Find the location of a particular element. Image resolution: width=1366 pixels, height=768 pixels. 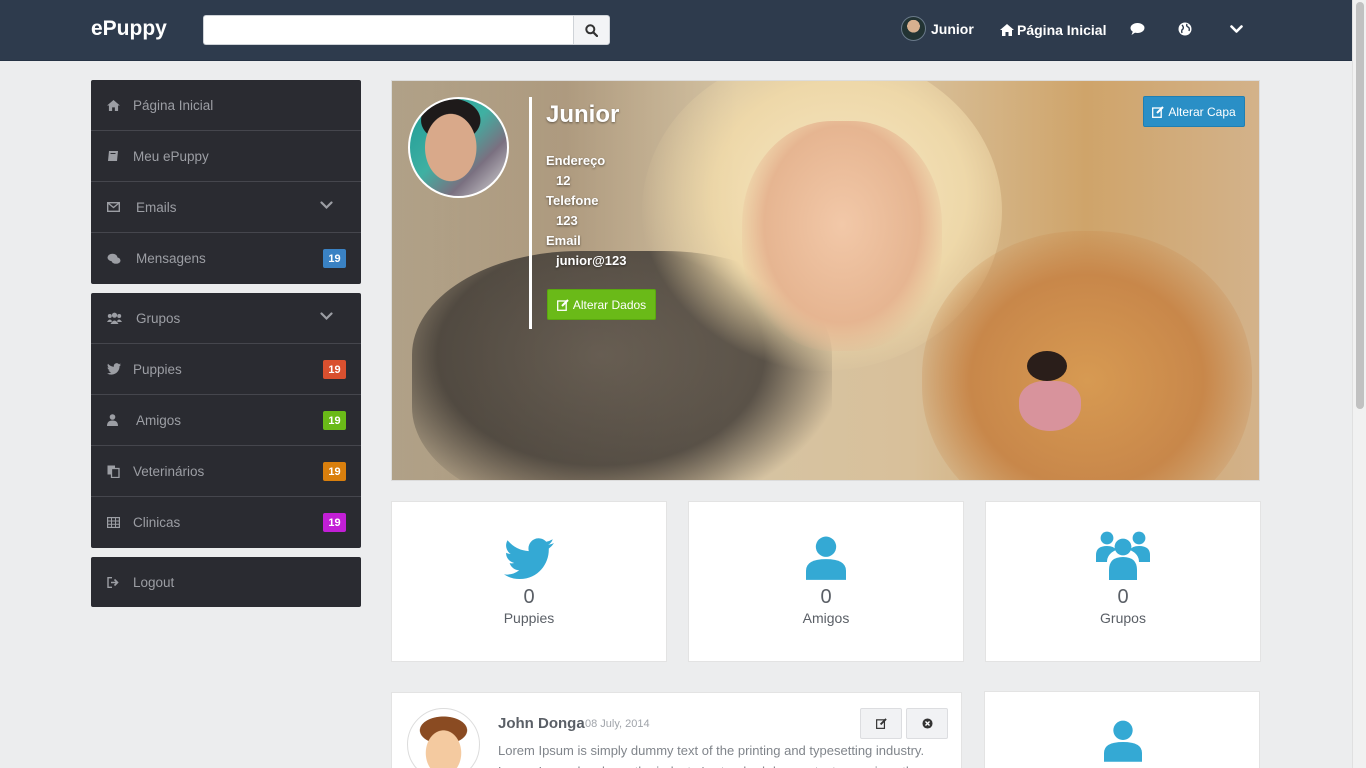

address-label: Endereço is located at coordinates (576, 160).